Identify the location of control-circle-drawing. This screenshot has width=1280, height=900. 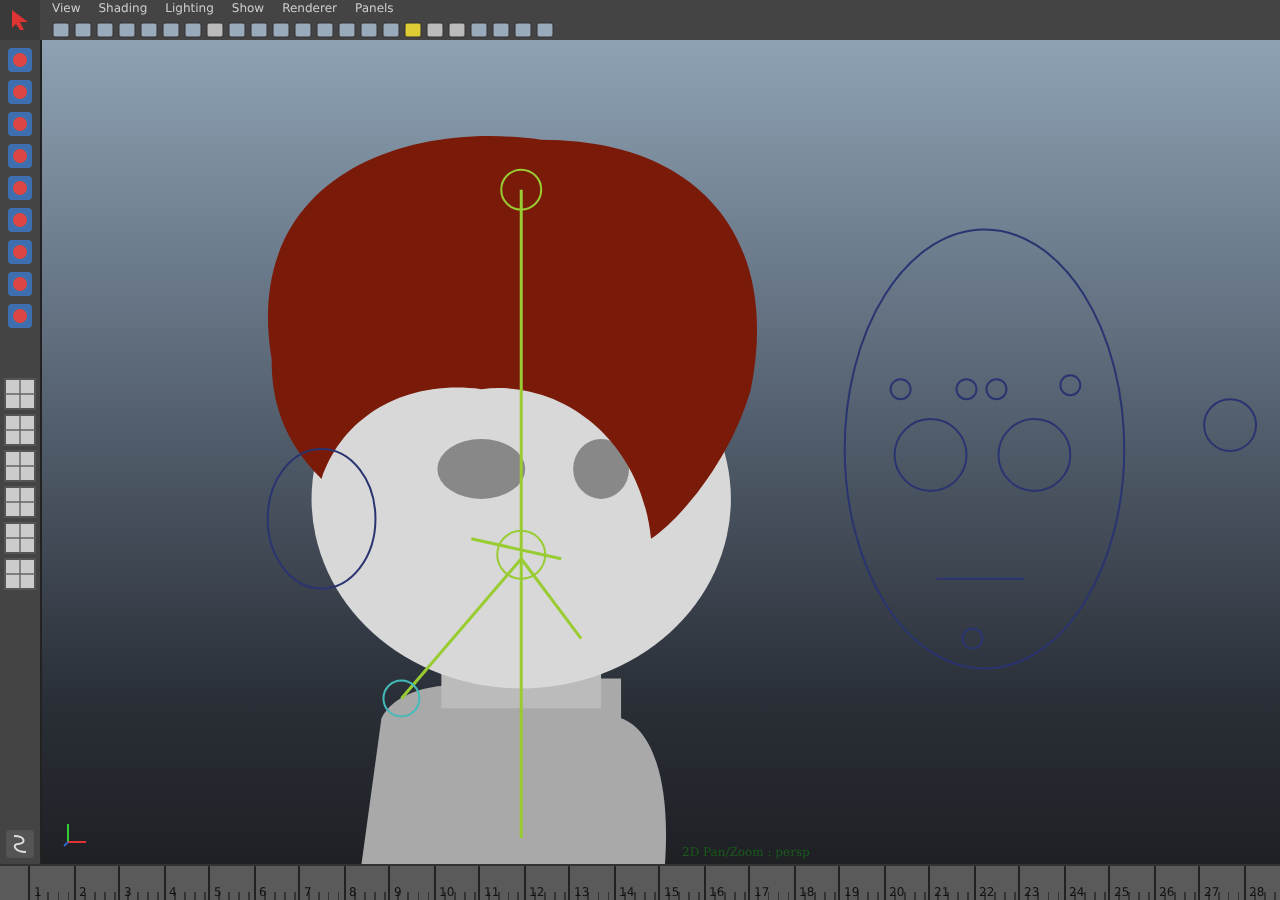
(1230, 425).